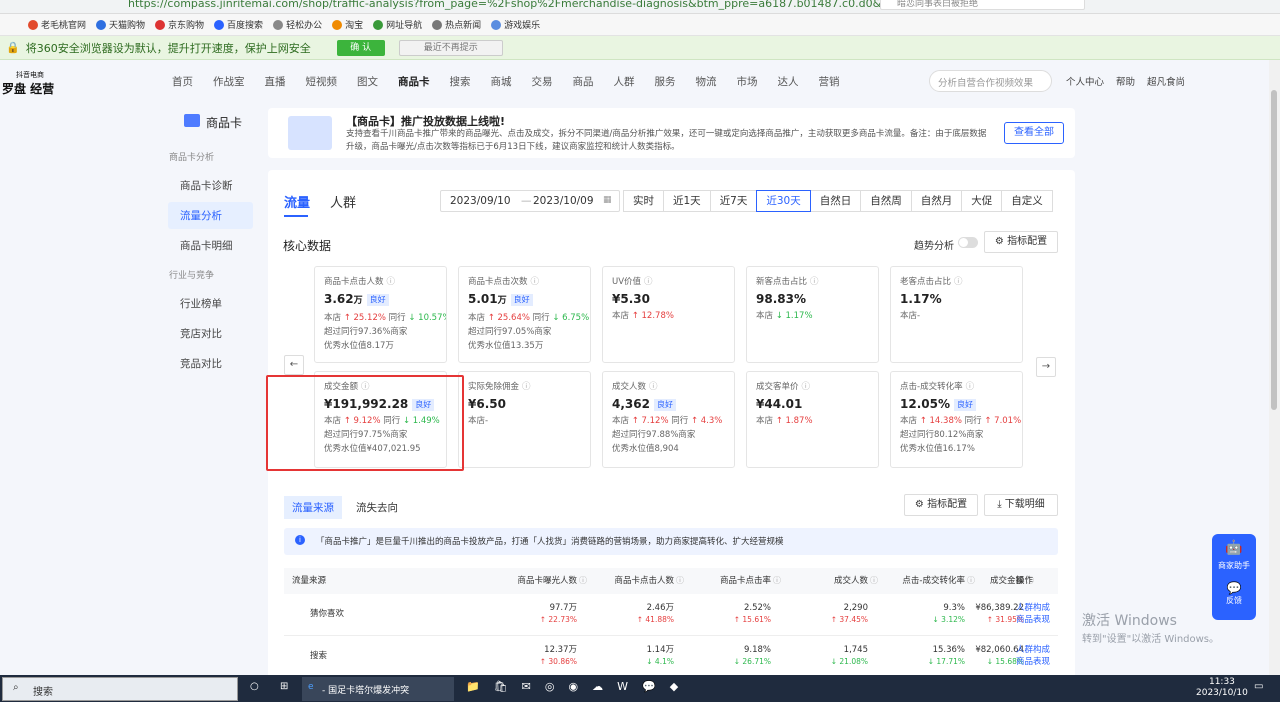 This screenshot has height=702, width=1280. What do you see at coordinates (297, 24) in the screenshot?
I see `bookmark-item: 轻松办公` at bounding box center [297, 24].